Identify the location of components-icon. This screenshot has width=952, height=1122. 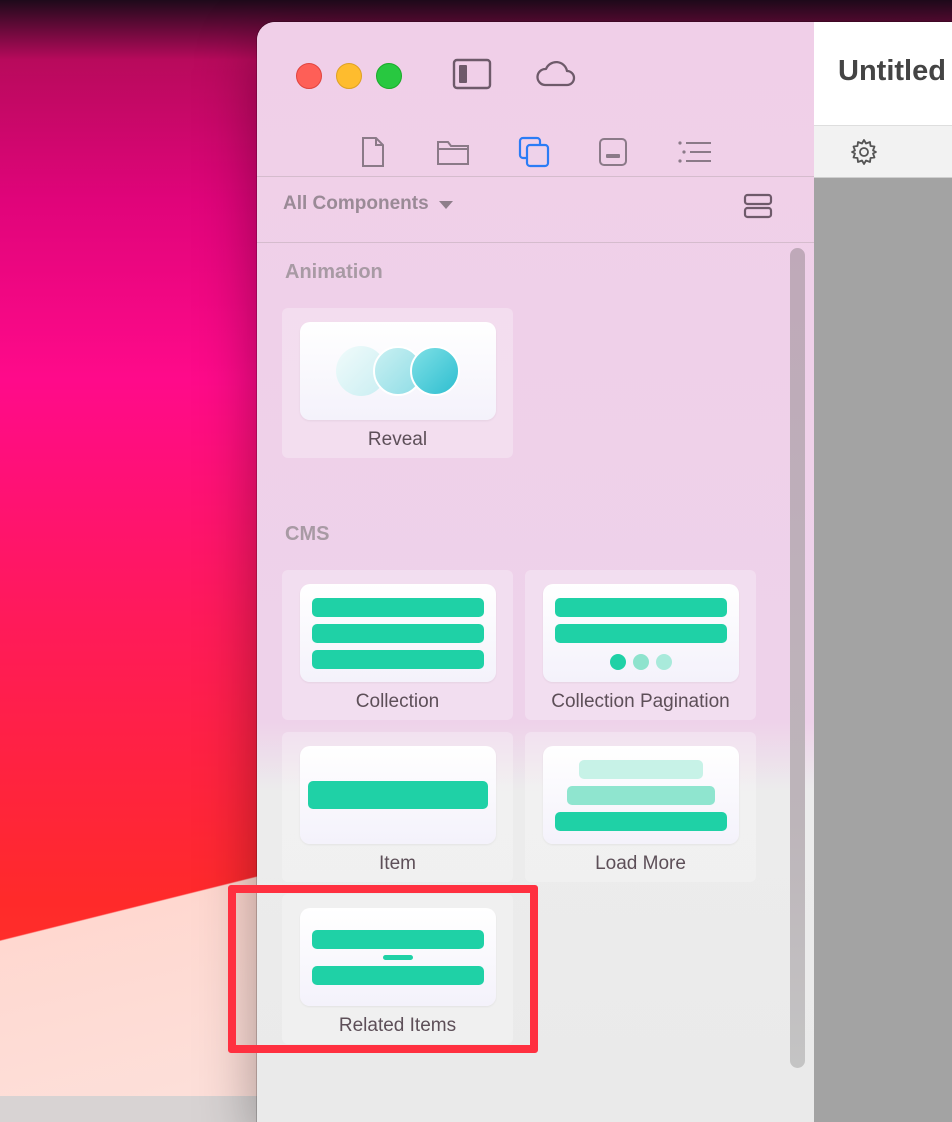
(534, 154).